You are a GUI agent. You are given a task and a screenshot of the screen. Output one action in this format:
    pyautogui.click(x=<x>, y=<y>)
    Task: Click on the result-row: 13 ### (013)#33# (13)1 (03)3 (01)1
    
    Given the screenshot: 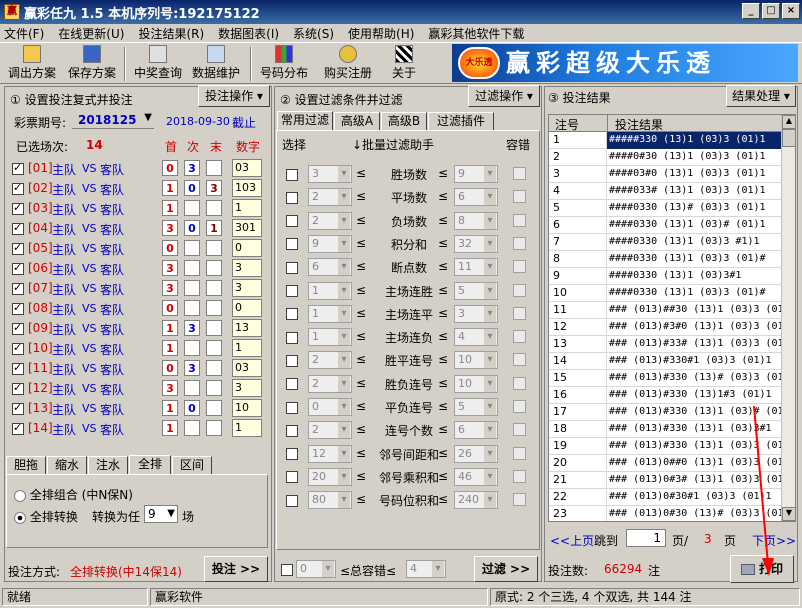 What is the action you would take?
    pyautogui.click(x=665, y=344)
    